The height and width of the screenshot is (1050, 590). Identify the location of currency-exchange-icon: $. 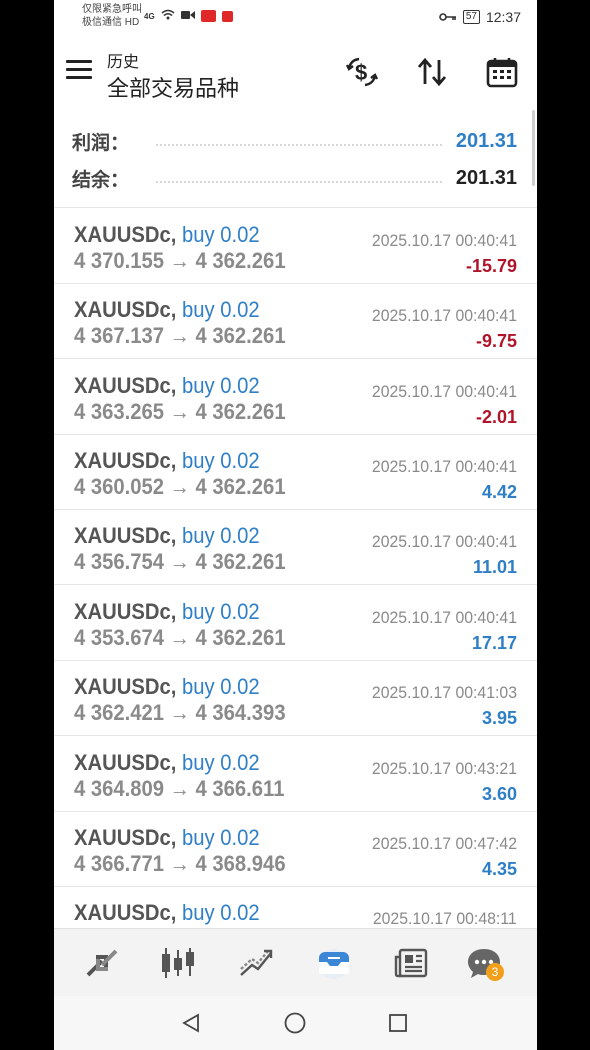
(362, 72).